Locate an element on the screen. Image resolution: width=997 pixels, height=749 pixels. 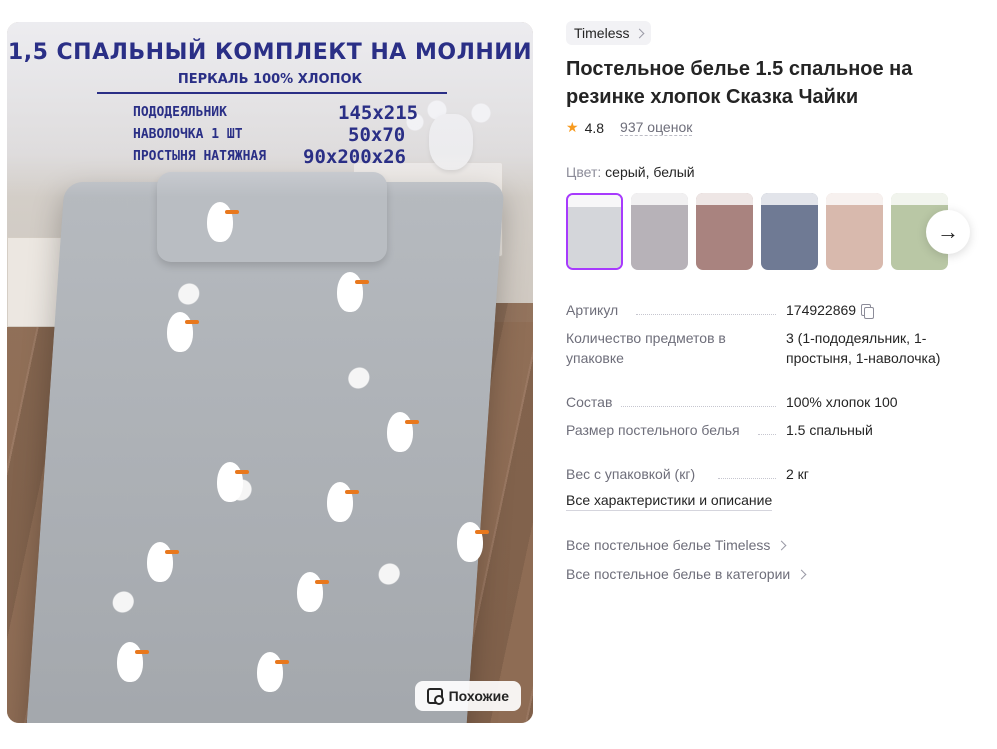
article-number: 174922869 is located at coordinates (821, 310).